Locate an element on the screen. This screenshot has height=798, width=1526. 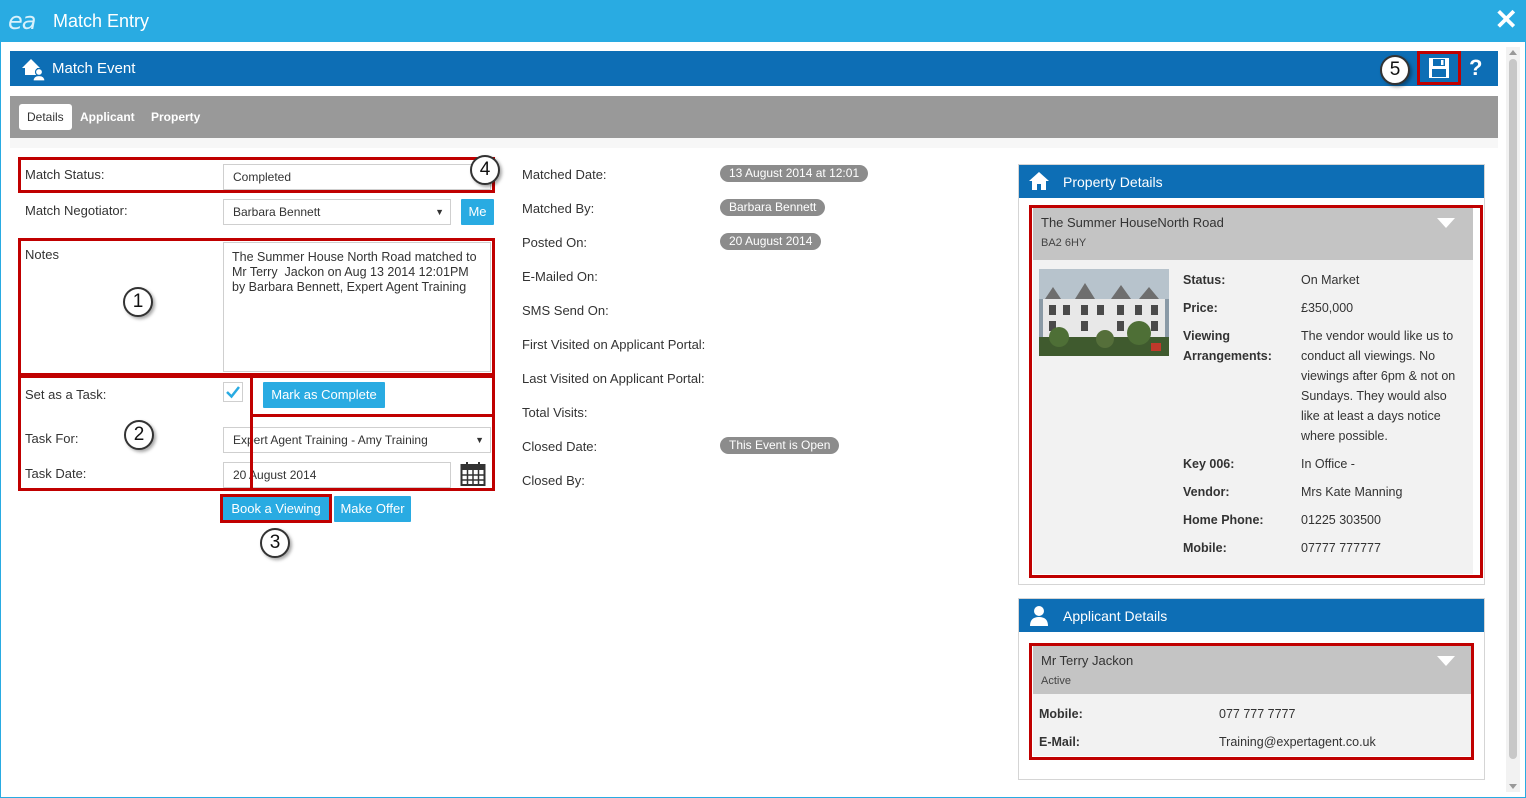
help-icon: ? is located at coordinates (1475, 68).